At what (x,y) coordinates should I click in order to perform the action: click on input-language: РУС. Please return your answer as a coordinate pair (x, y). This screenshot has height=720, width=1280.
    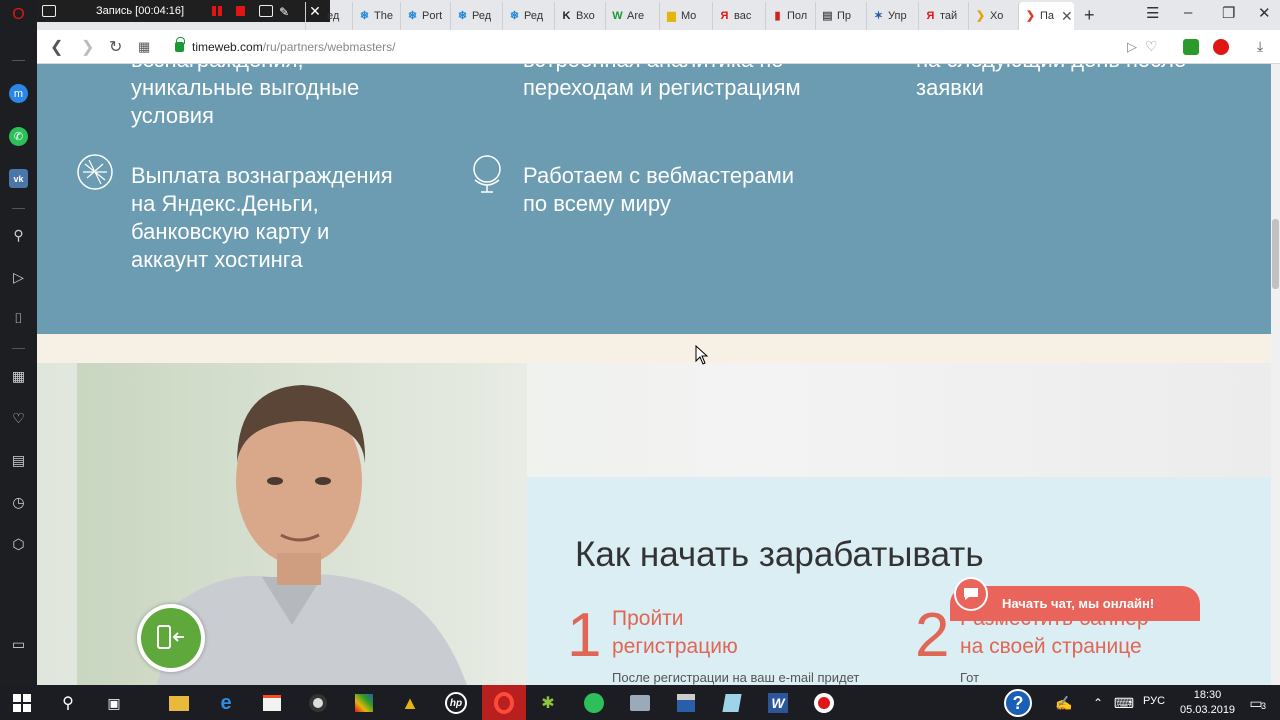
    Looking at the image, I should click on (1154, 701).